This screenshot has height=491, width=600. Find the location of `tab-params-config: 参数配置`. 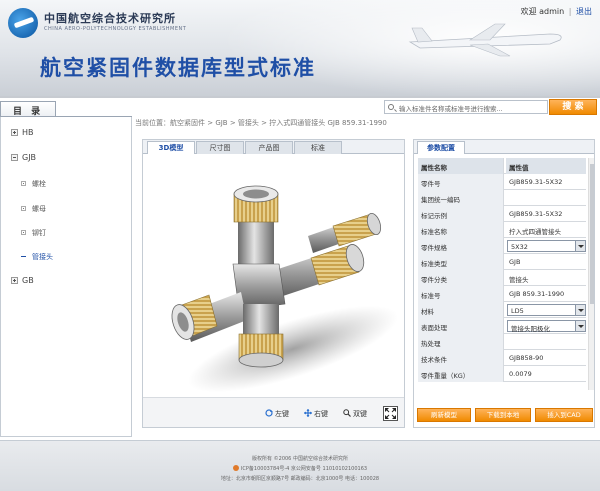

tab-params-config: 参数配置 is located at coordinates (441, 147).